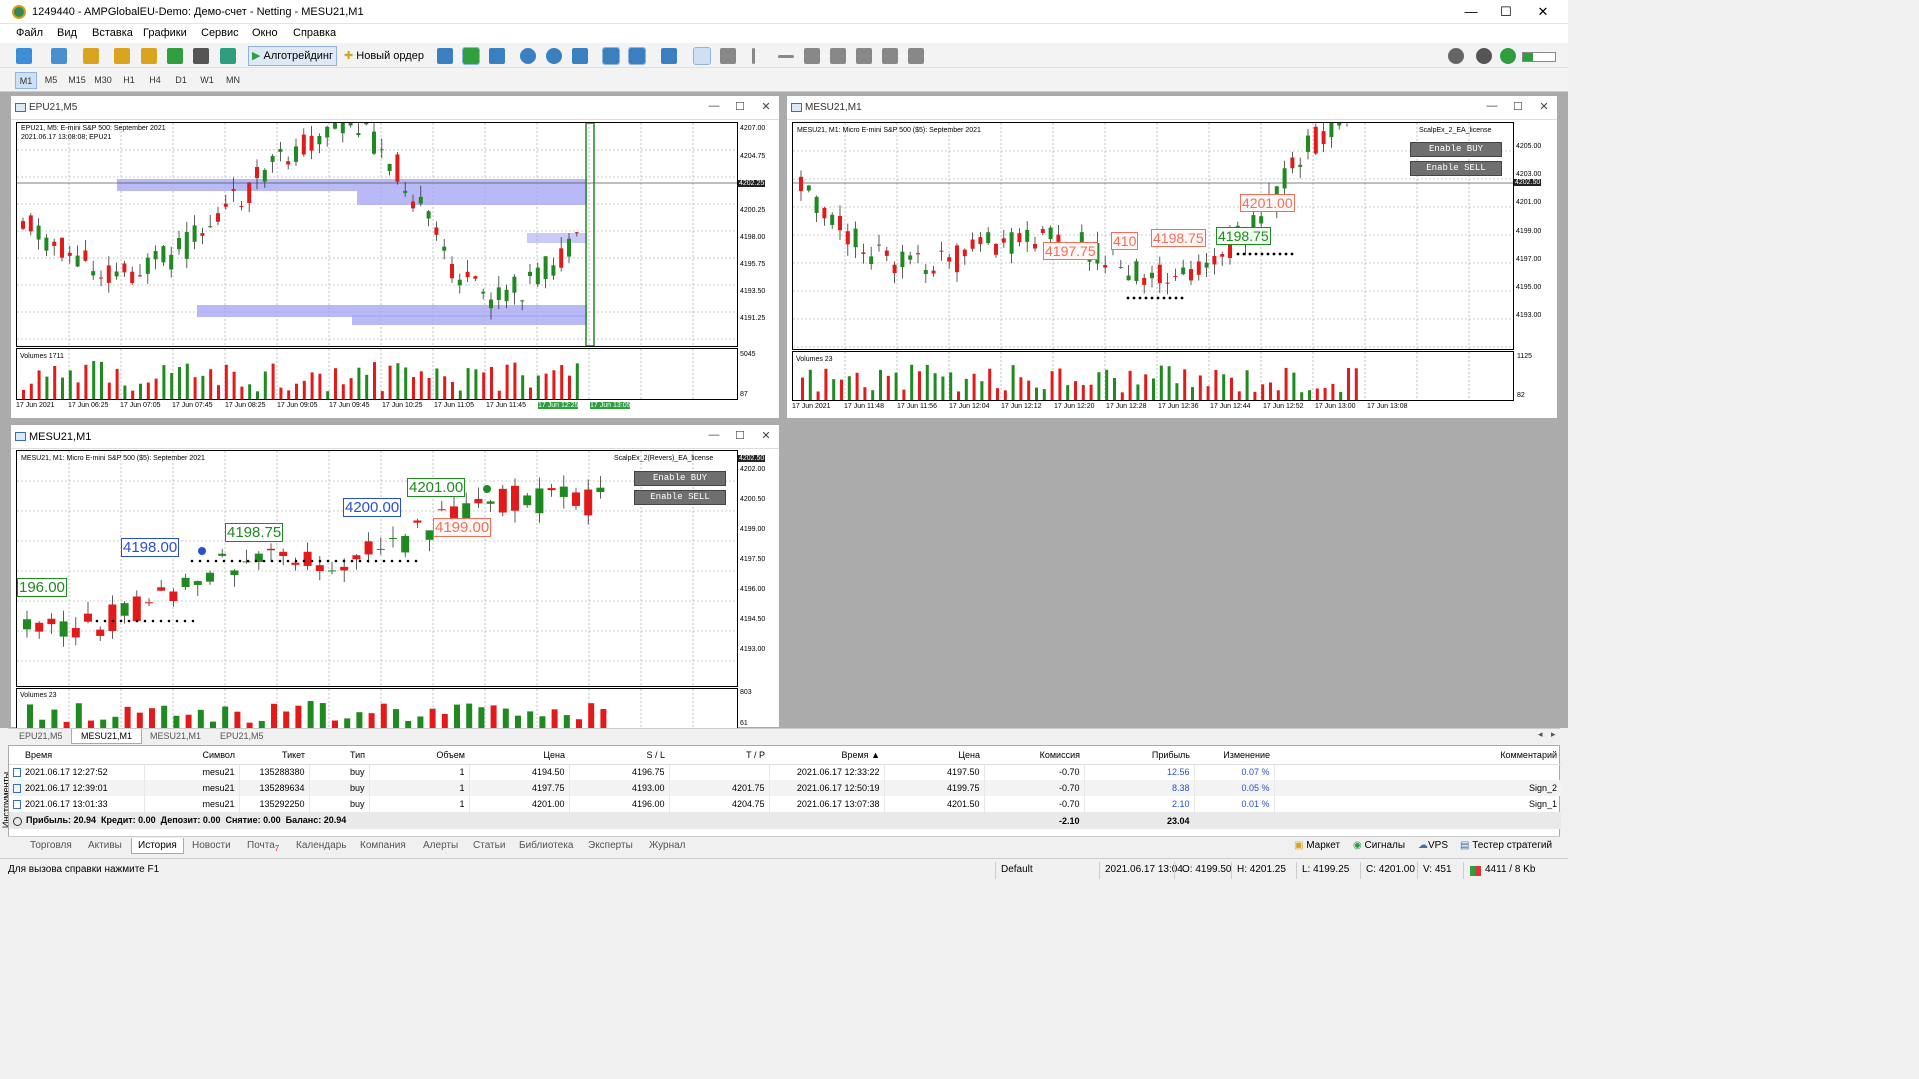  Describe the element at coordinates (91, 56) in the screenshot. I see `templates-icon` at that location.